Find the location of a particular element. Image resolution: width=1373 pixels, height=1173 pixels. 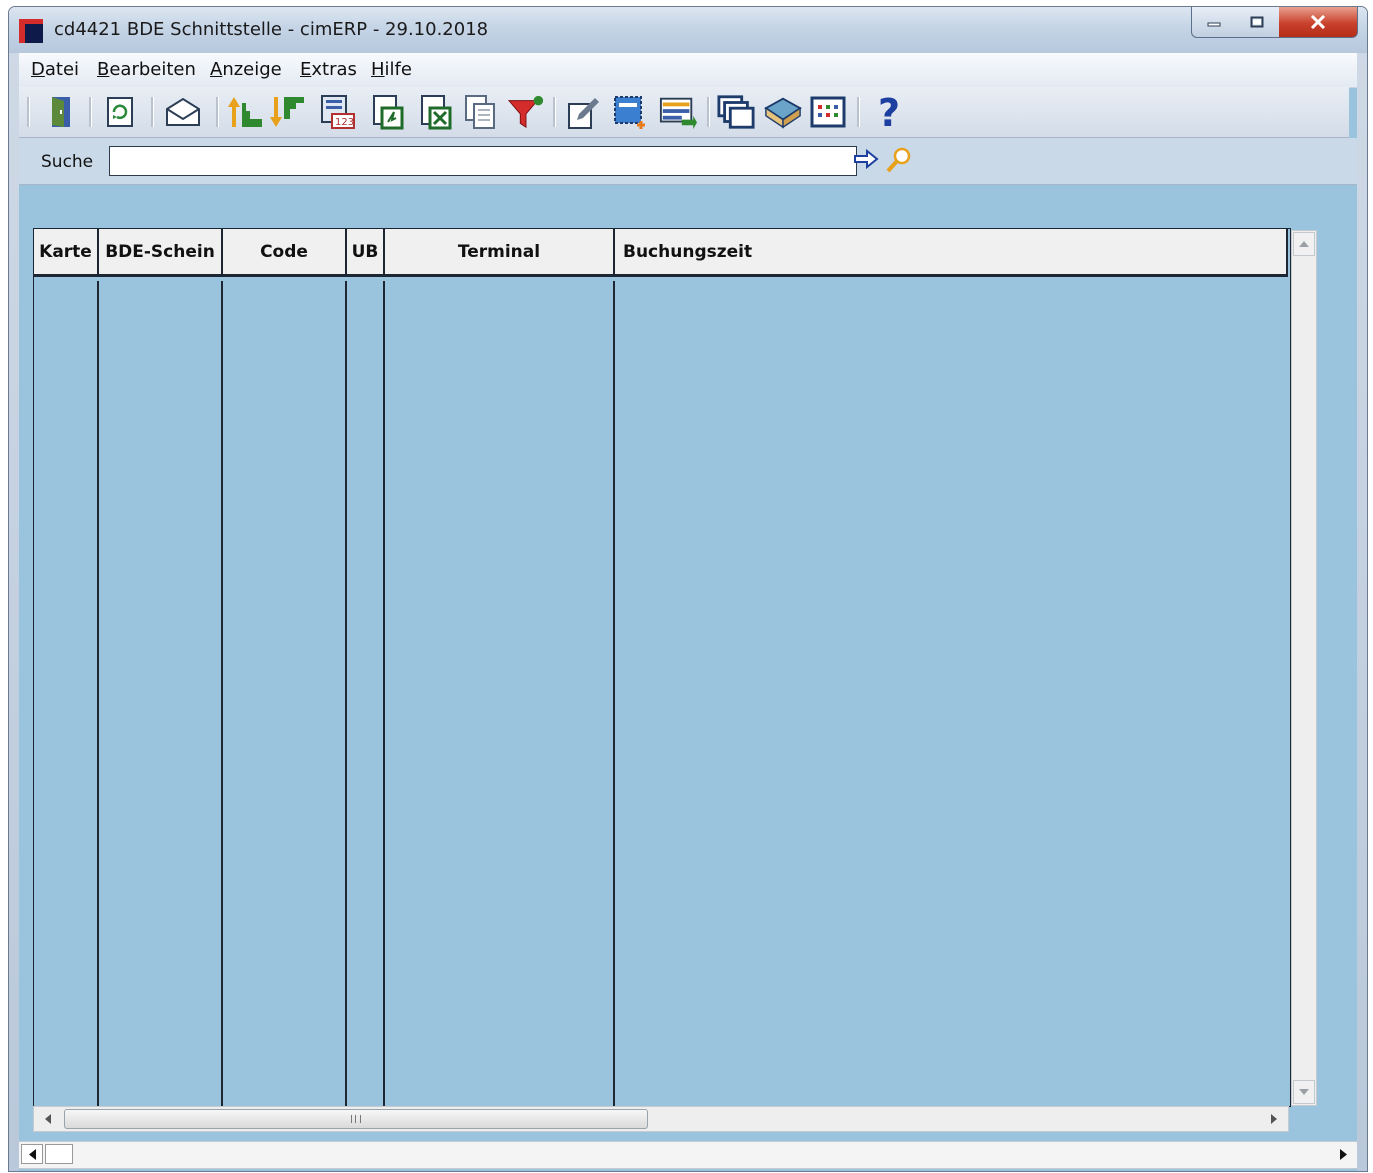

svg-text: 123 is located at coordinates (344, 122).